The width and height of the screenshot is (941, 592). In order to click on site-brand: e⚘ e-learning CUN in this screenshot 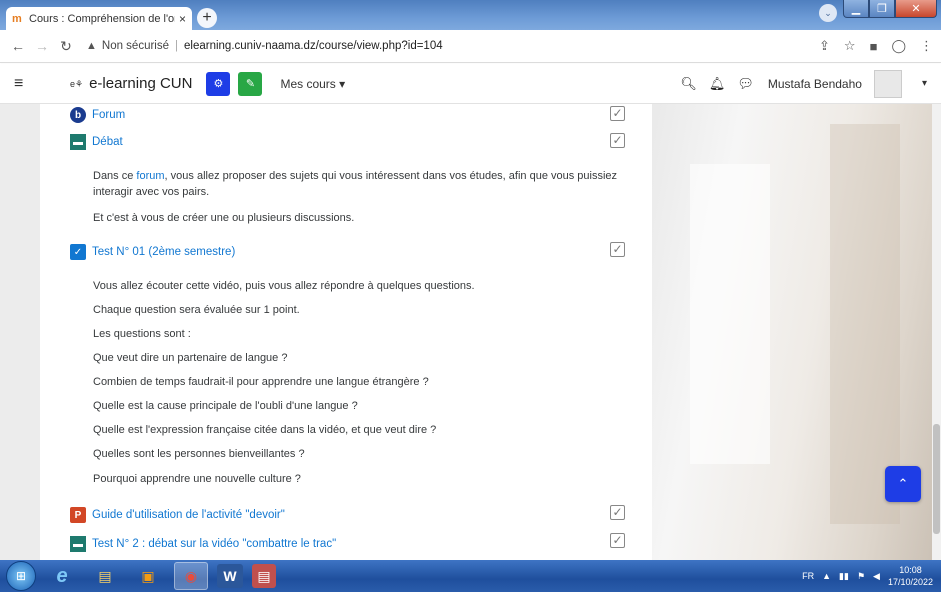, I will do `click(131, 83)`.